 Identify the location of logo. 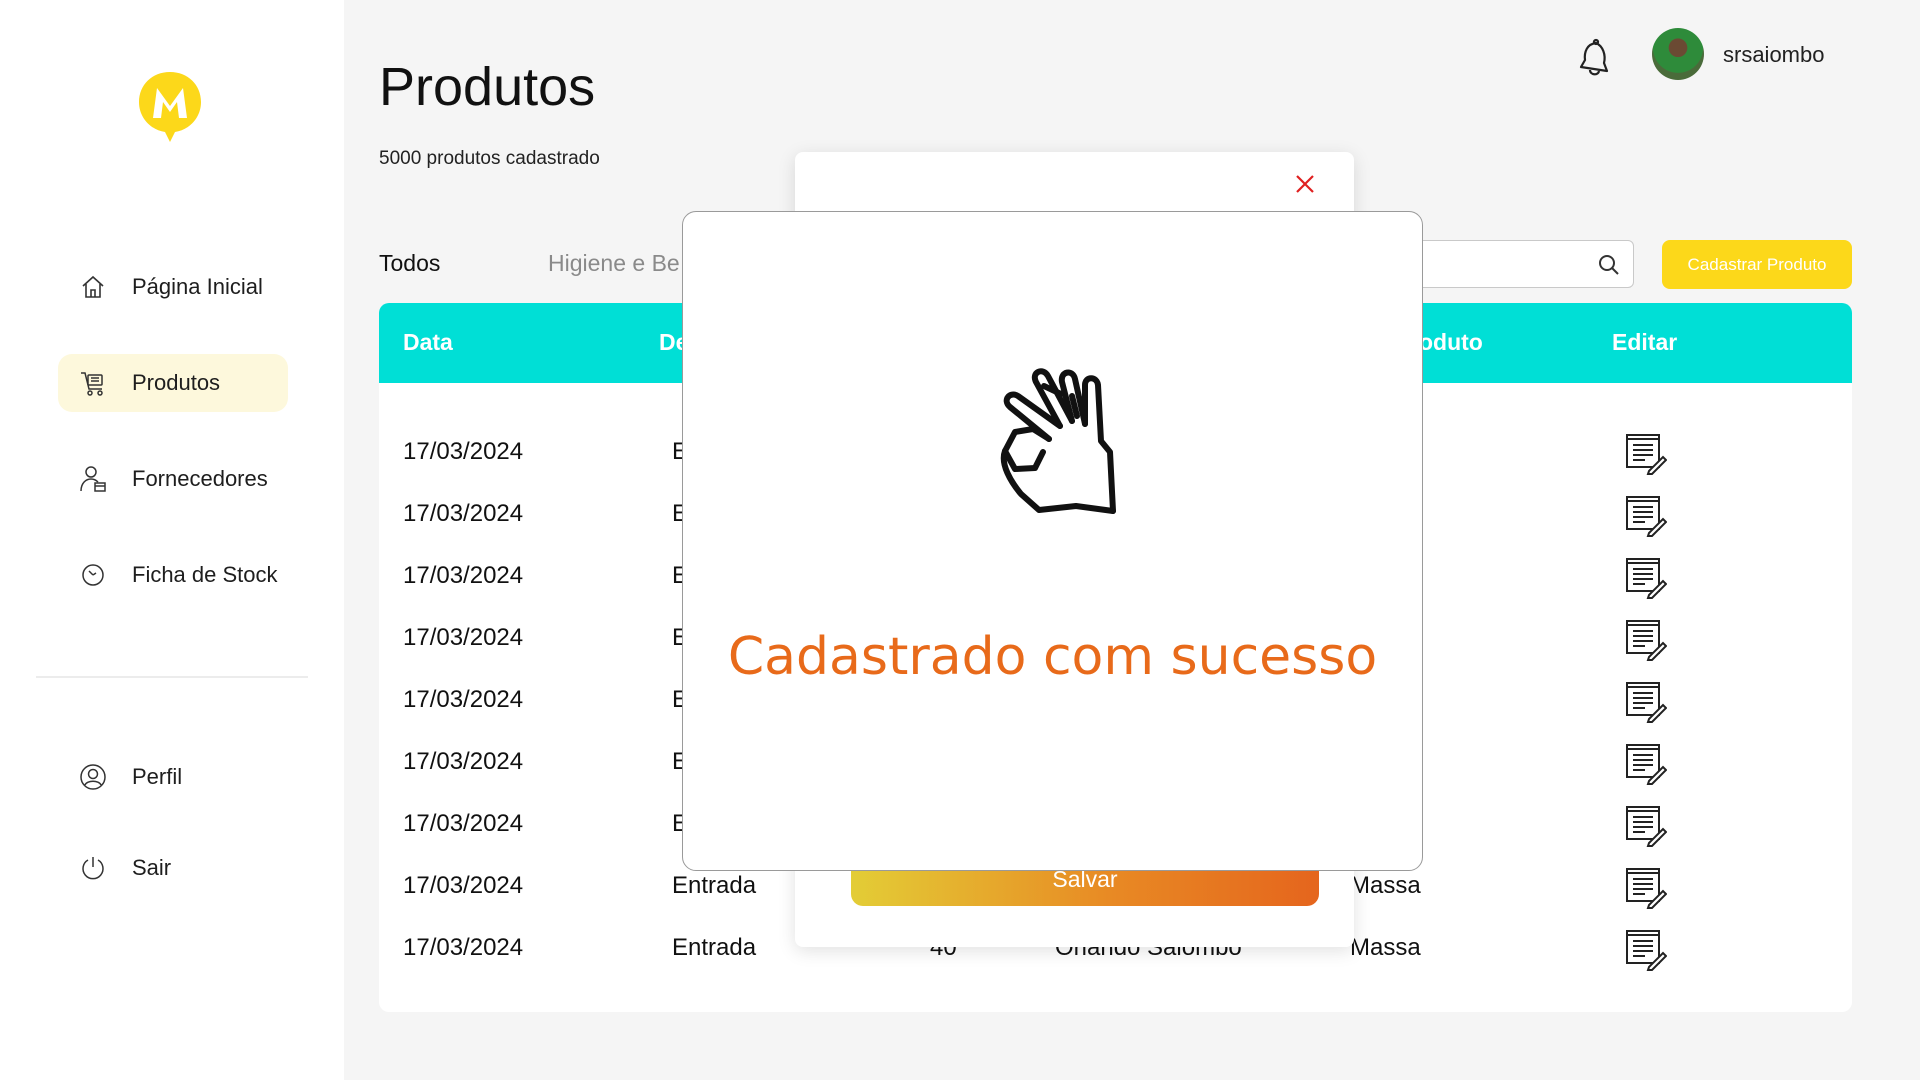
(170, 107).